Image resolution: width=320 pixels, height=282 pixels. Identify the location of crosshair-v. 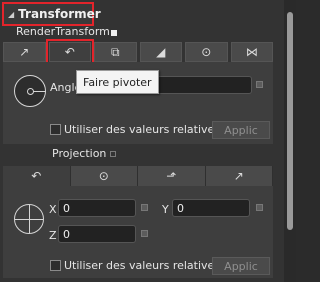
(29, 219).